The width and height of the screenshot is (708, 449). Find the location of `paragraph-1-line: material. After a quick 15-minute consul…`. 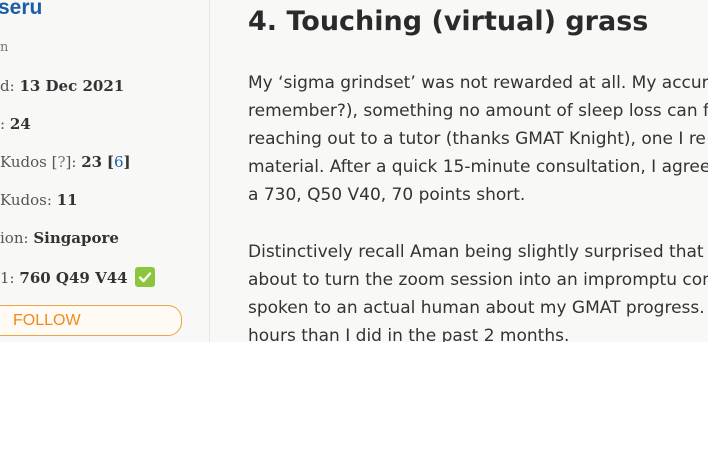

paragraph-1-line: material. After a quick 15-minute consul… is located at coordinates (478, 167).